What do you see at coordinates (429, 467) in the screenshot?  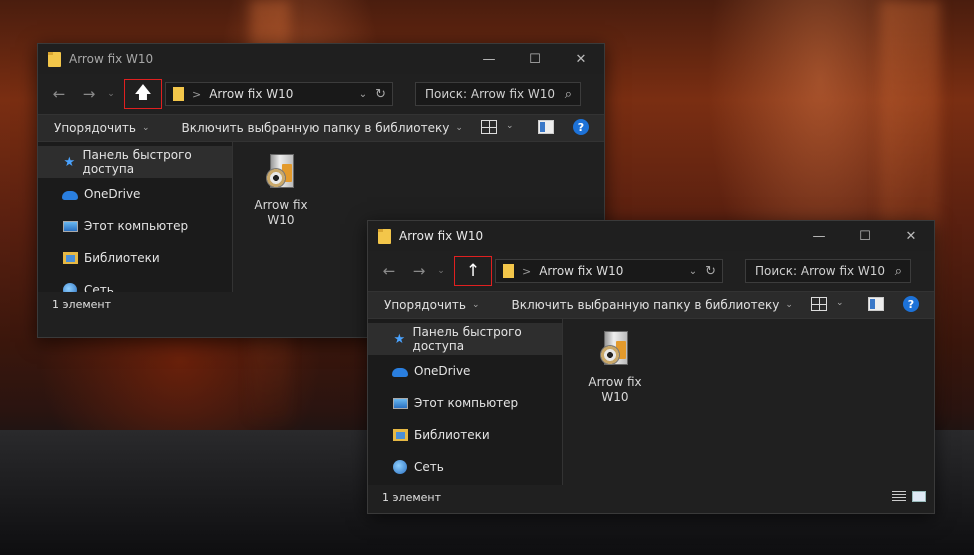 I see `sidebar-item-label: Сеть` at bounding box center [429, 467].